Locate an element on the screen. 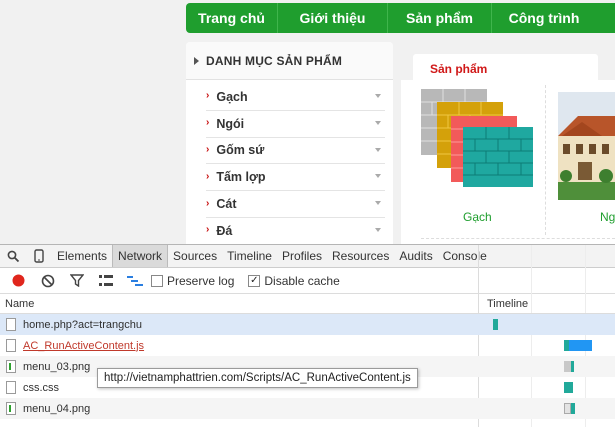 The height and width of the screenshot is (427, 615). request-name: menu_03.png is located at coordinates (57, 366).